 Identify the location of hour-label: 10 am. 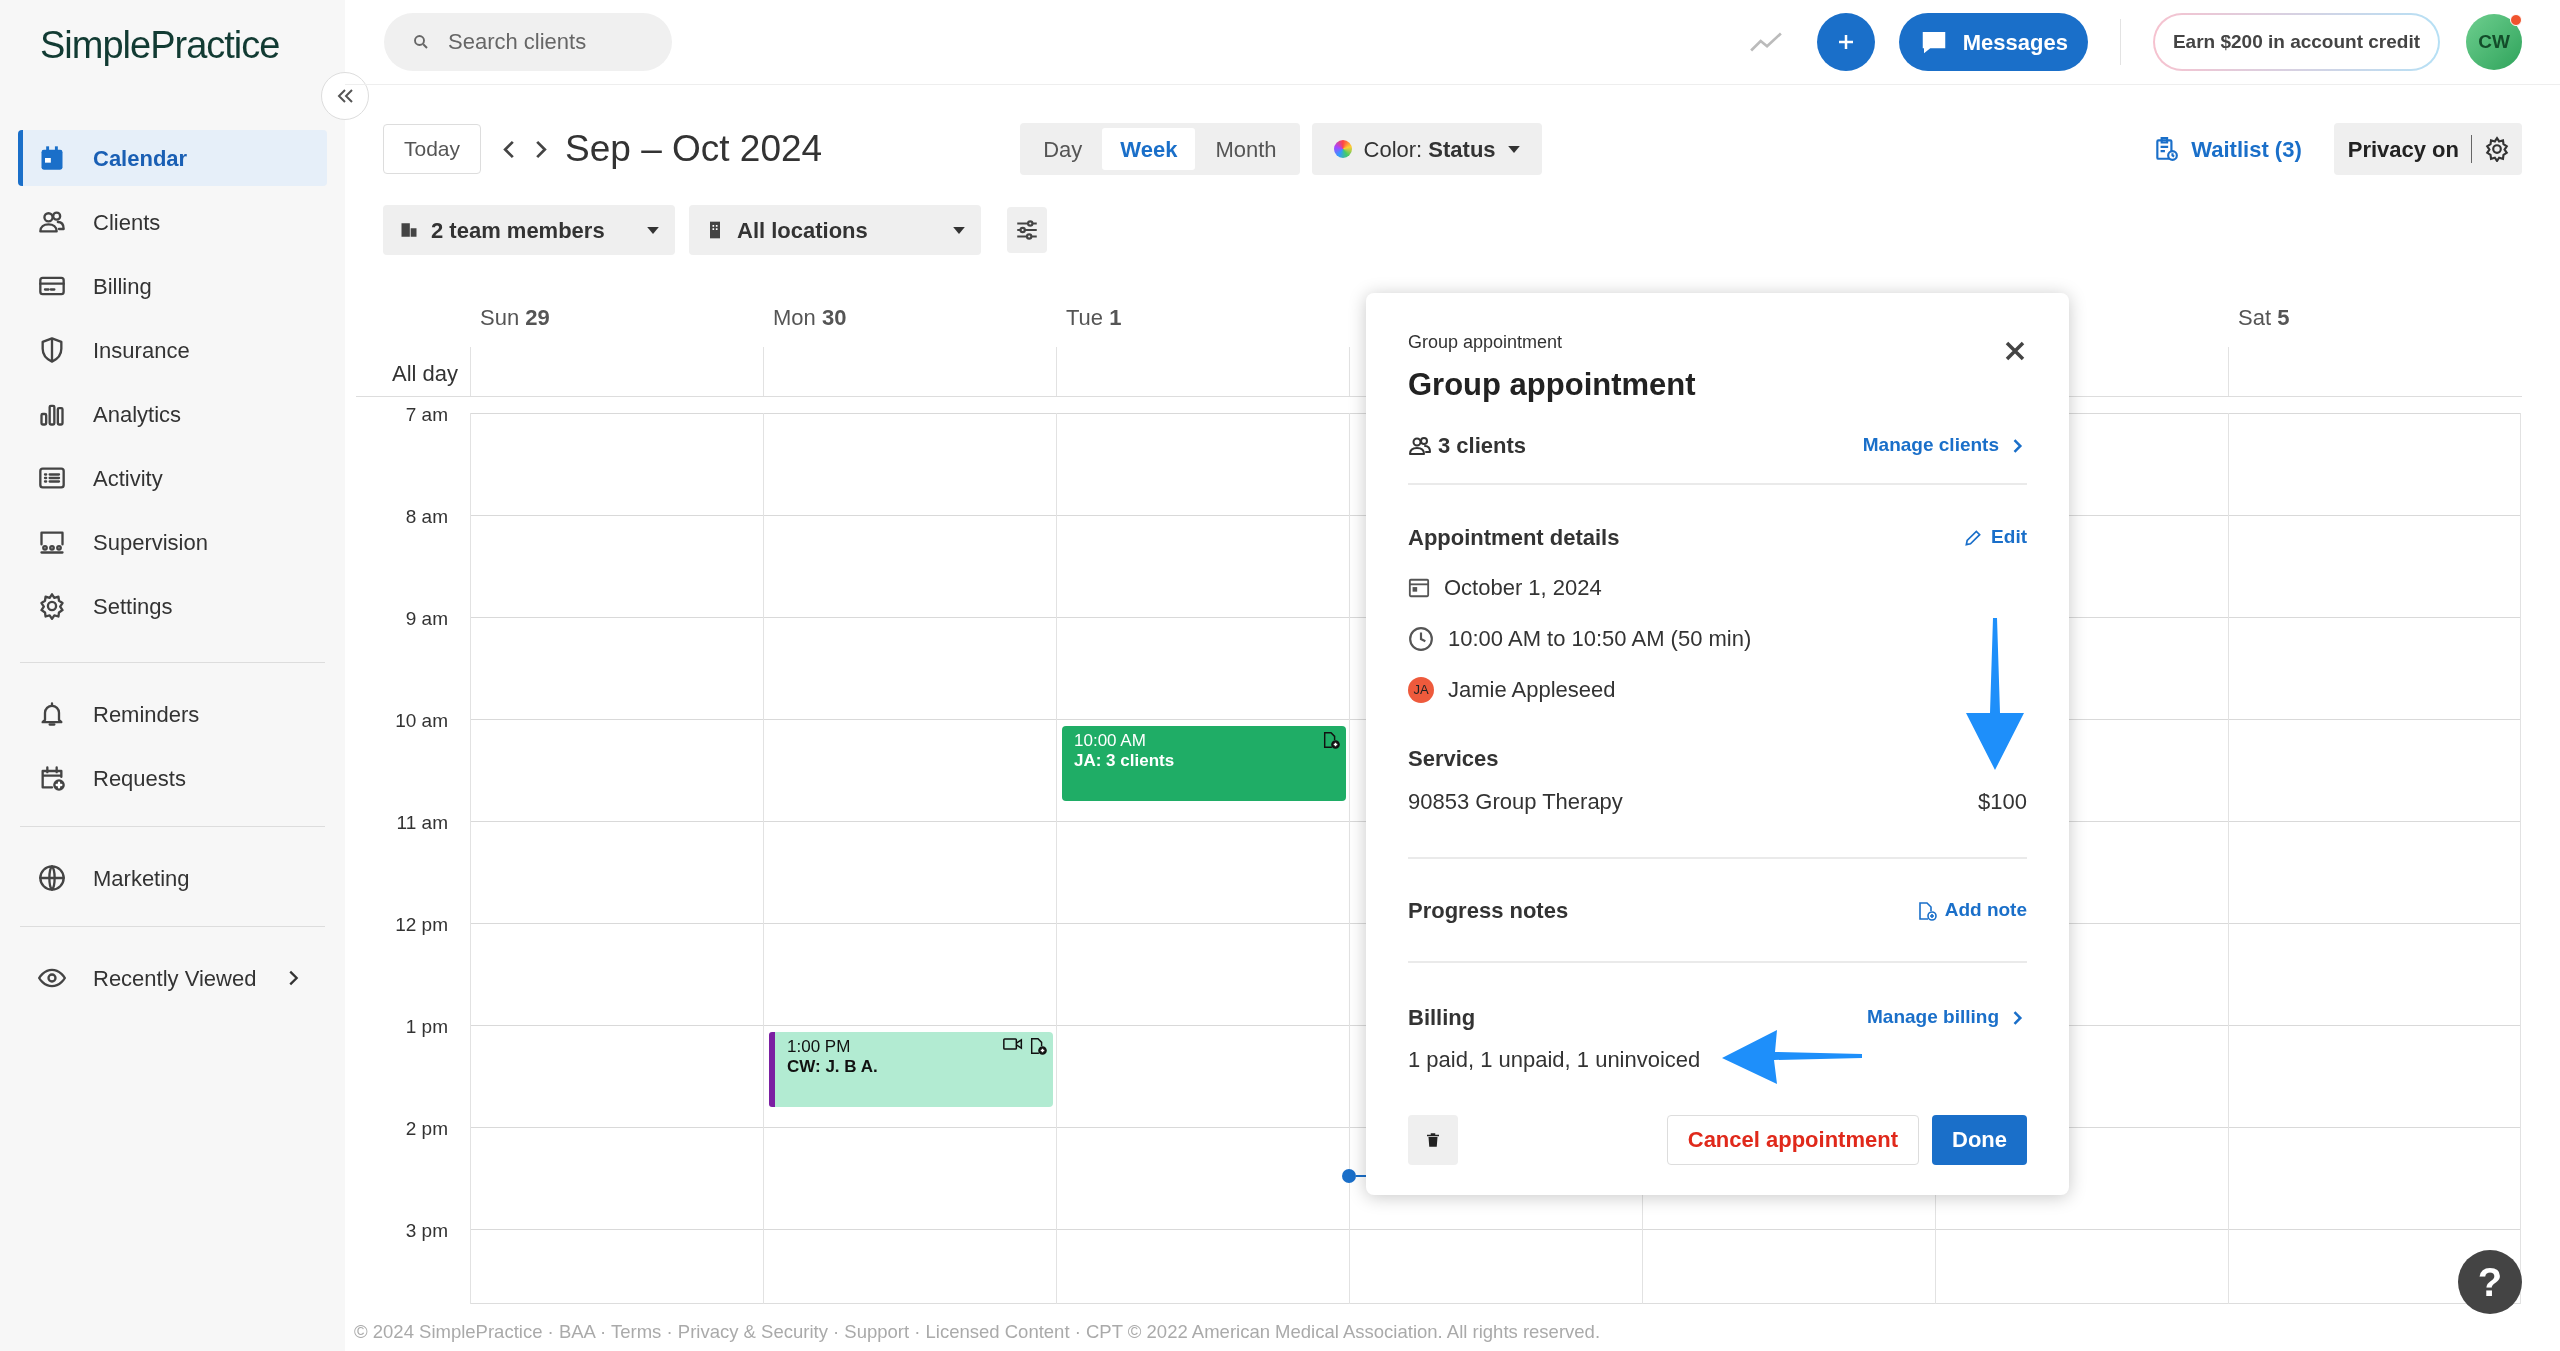
(421, 721).